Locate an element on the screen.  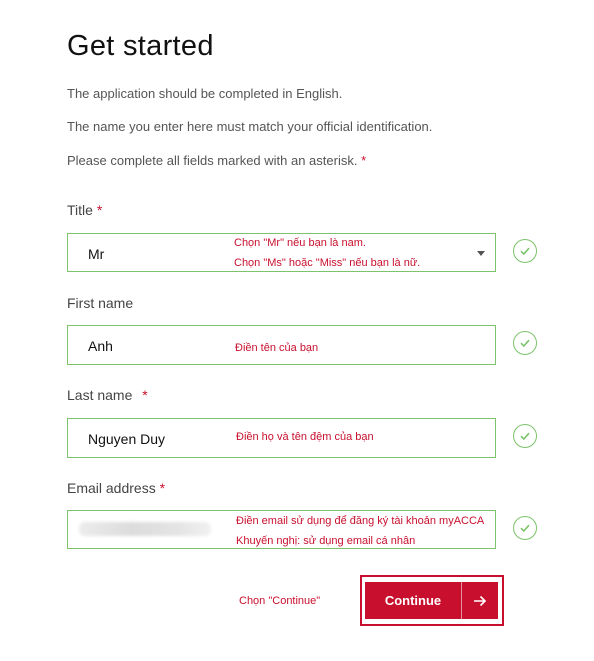
title-note-male: Chọn "Mr" nếu bạn là nam. is located at coordinates (300, 243).